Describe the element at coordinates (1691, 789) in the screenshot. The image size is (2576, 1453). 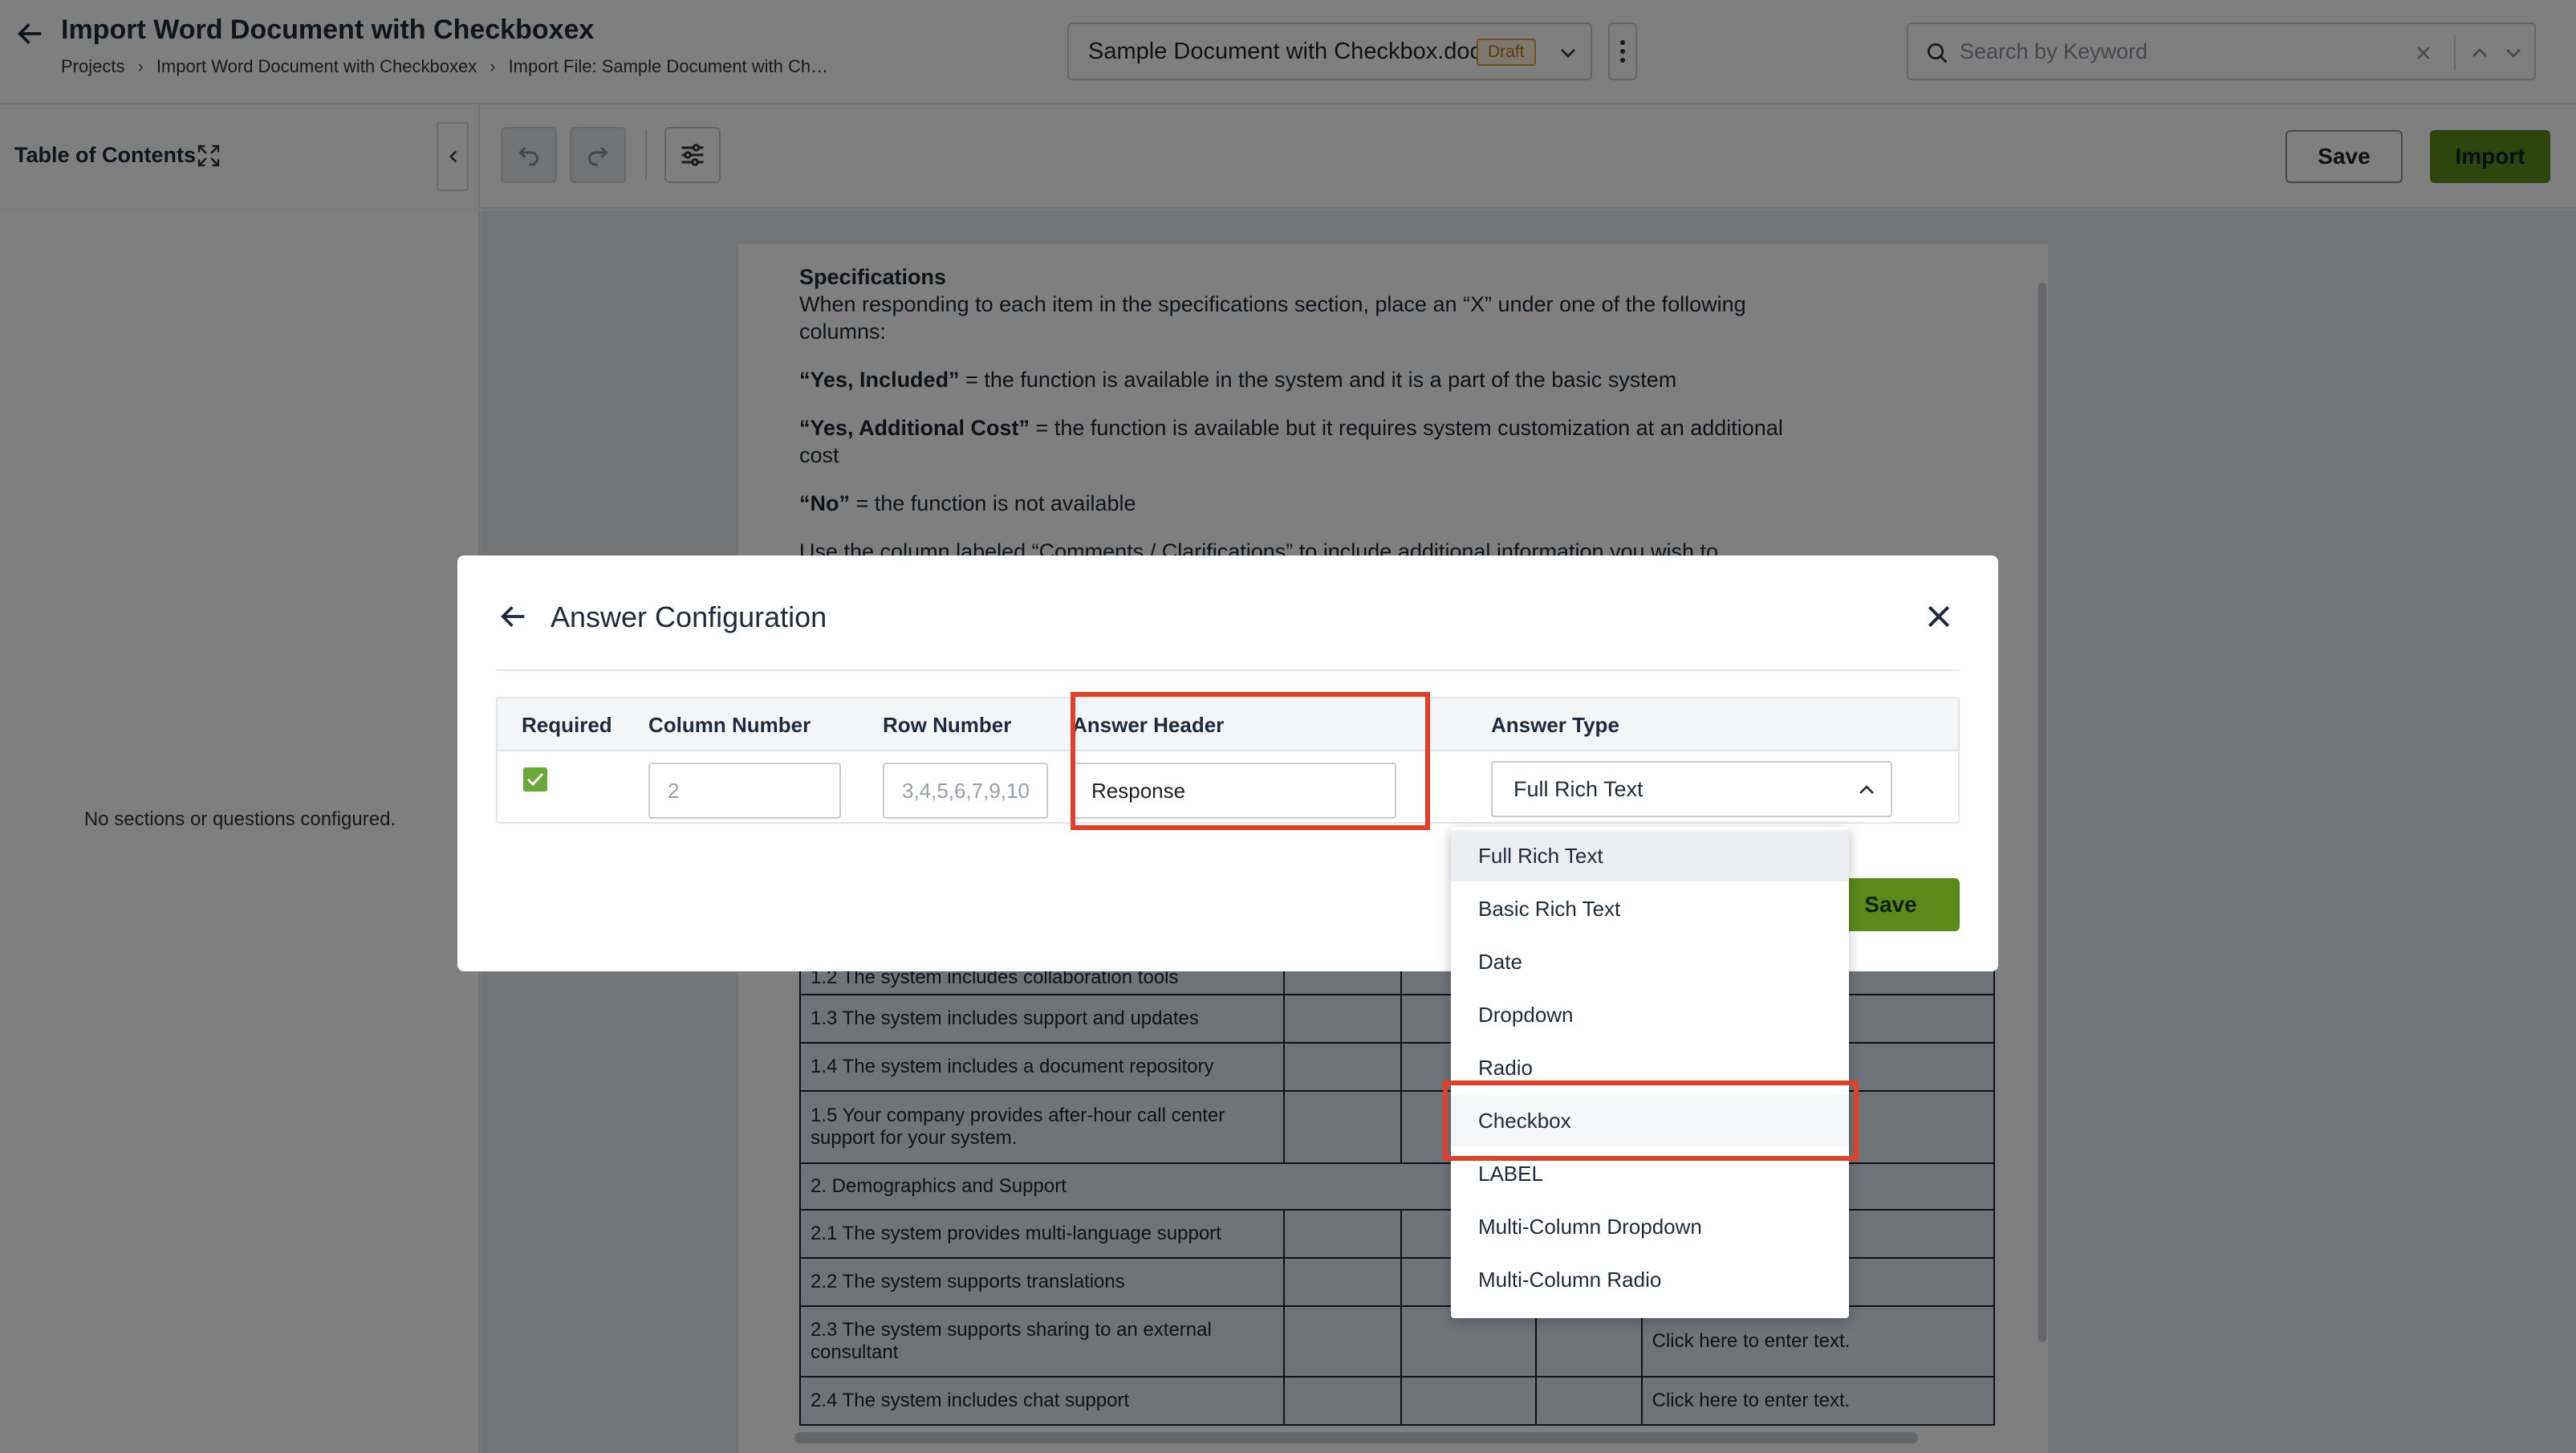
I see `answer-type-select: Full Rich Text` at that location.